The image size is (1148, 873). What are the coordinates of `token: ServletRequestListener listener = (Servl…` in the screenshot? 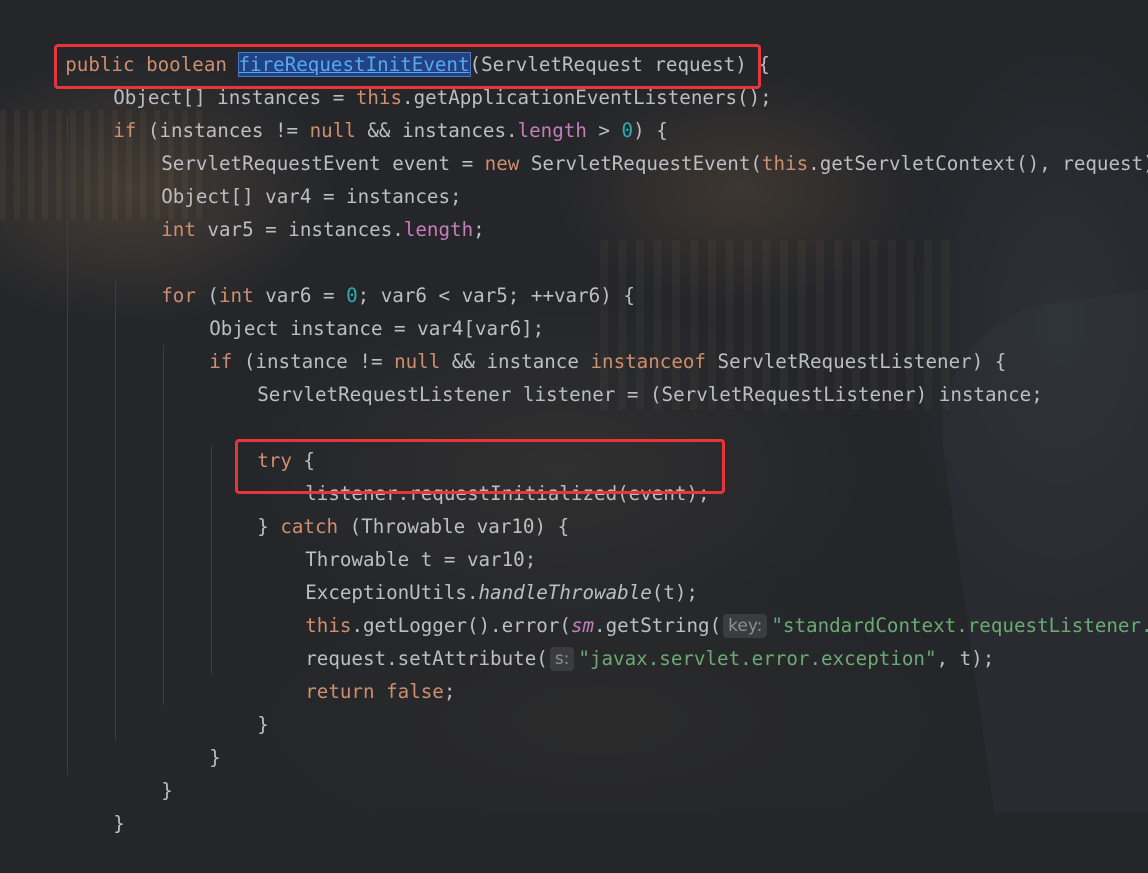 It's located at (650, 394).